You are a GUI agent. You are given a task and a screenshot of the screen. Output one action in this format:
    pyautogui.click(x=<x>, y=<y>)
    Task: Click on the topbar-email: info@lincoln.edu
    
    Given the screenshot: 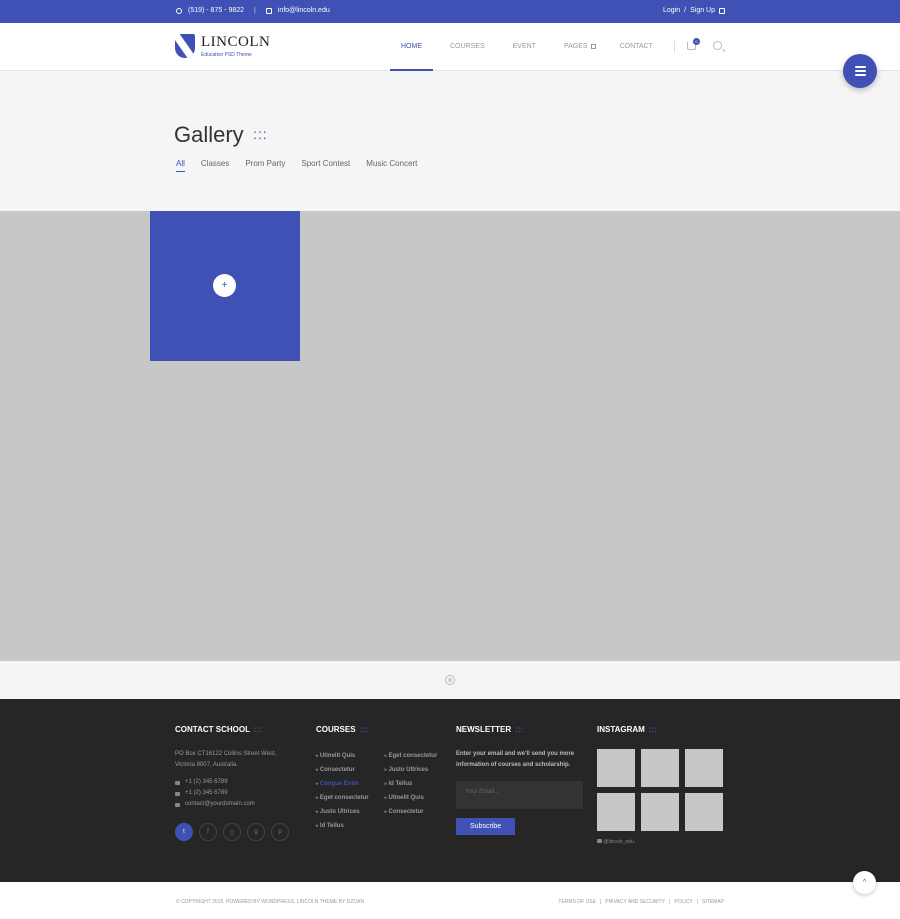 What is the action you would take?
    pyautogui.click(x=304, y=10)
    